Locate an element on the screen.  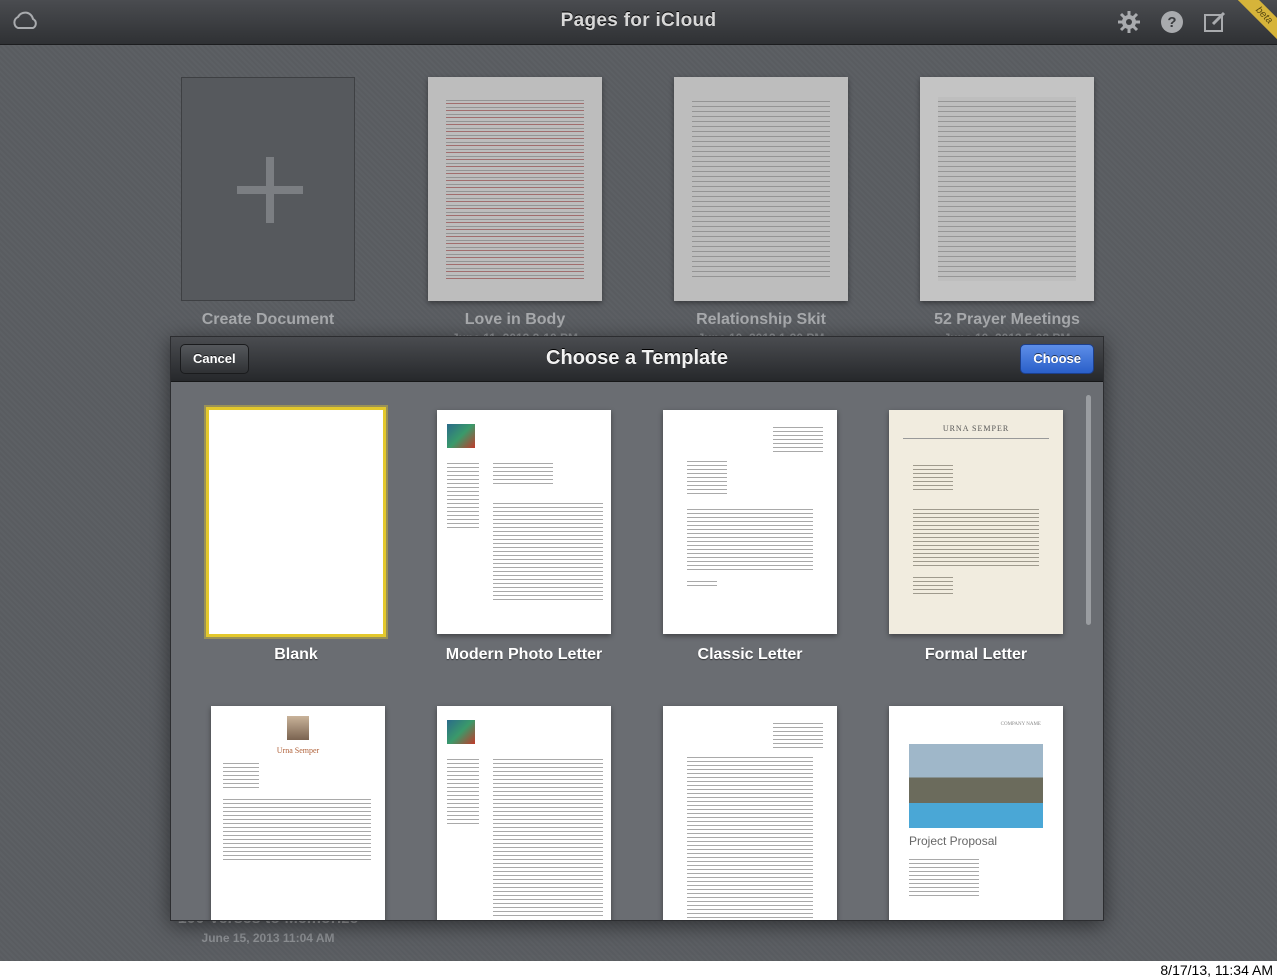
compose-icon is located at coordinates (1215, 22).